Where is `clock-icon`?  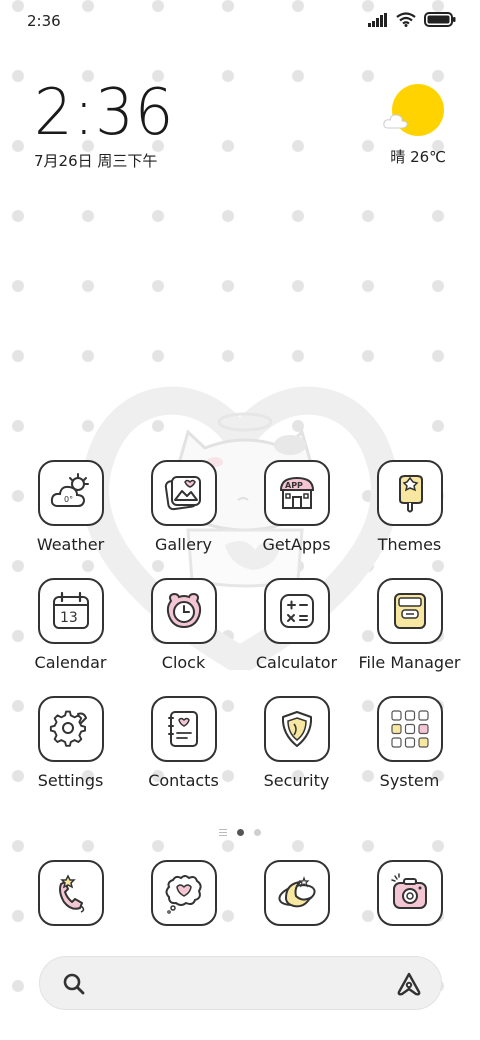 clock-icon is located at coordinates (183, 611).